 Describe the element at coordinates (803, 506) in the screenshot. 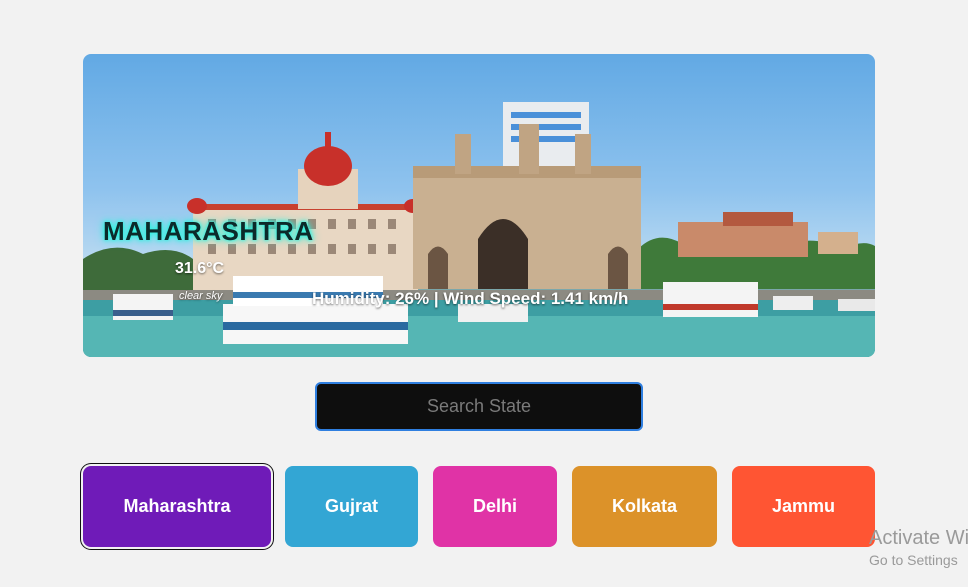

I see `state-button-jammu: Jammu` at that location.